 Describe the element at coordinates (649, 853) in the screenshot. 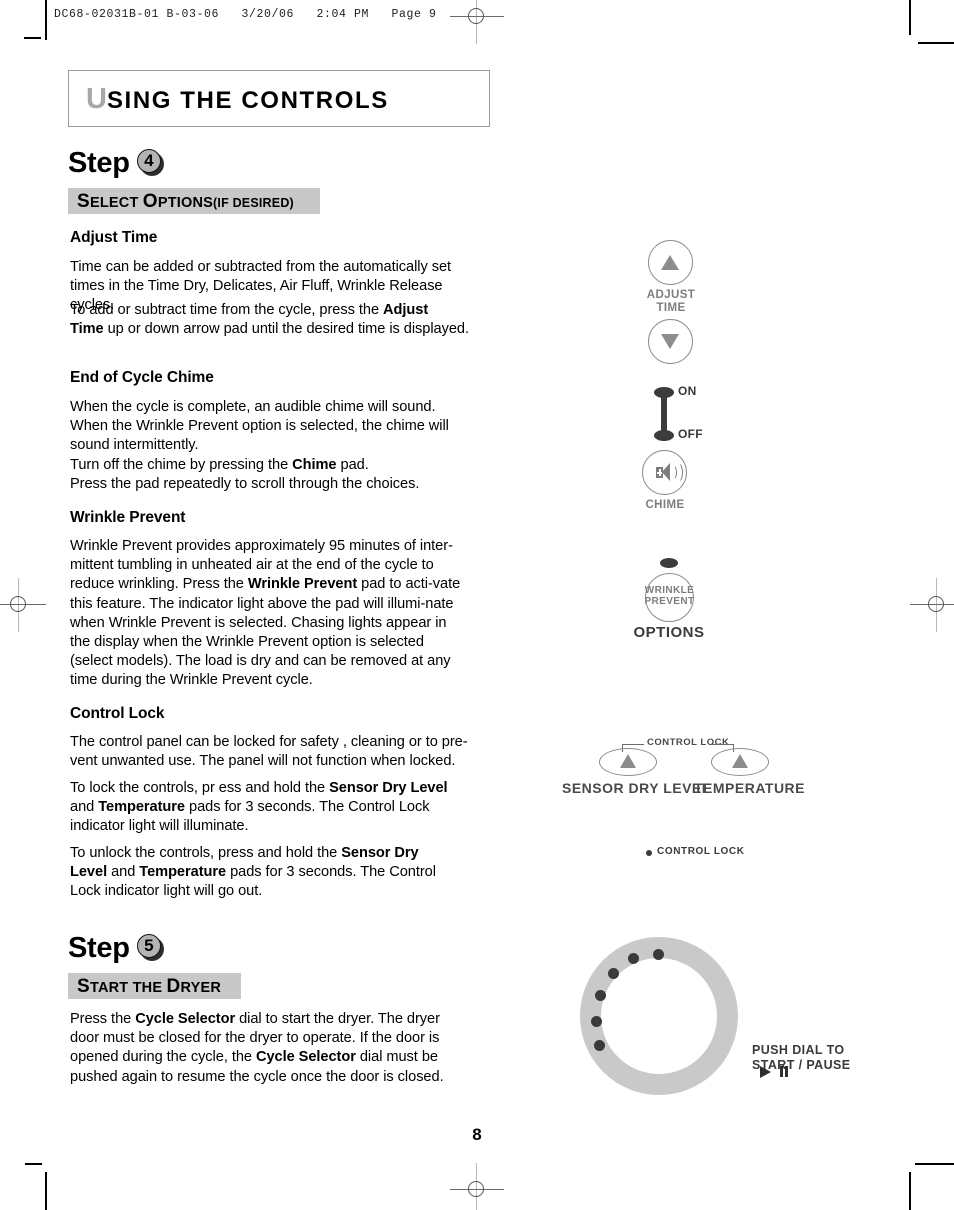

I see `control-lock-indicator-dot` at that location.